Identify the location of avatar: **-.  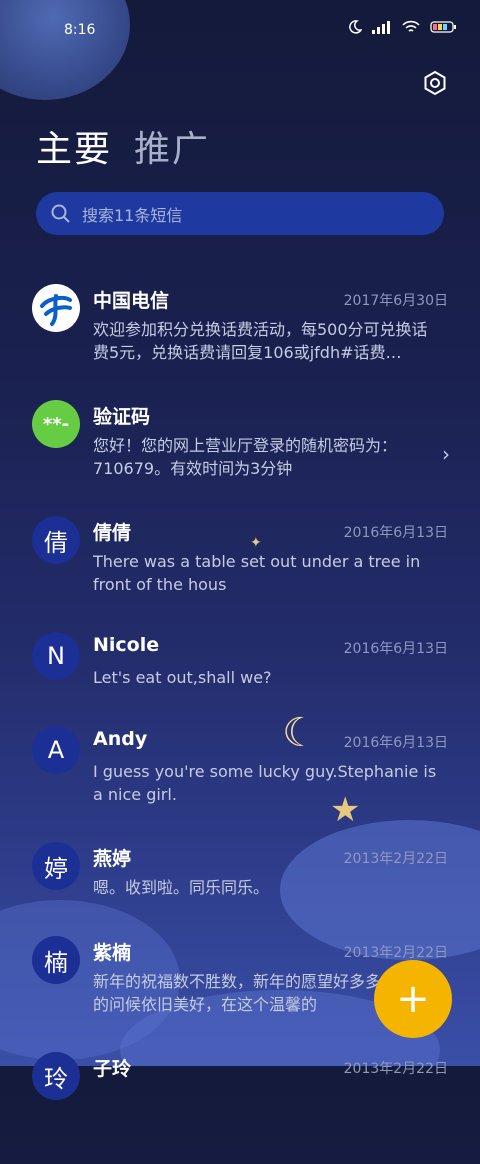
(56, 424).